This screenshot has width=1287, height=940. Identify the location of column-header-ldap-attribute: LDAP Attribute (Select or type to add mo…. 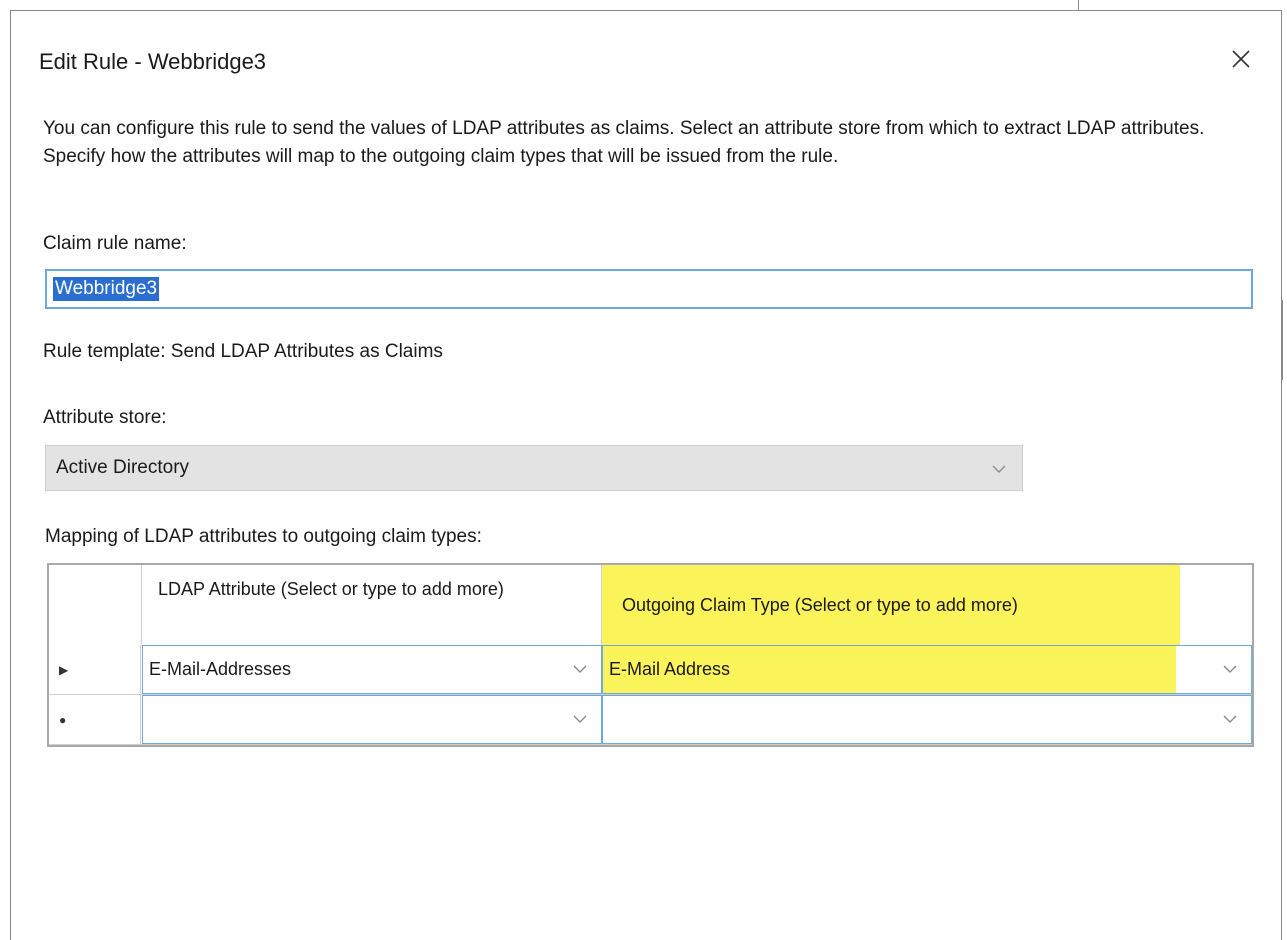
(372, 605).